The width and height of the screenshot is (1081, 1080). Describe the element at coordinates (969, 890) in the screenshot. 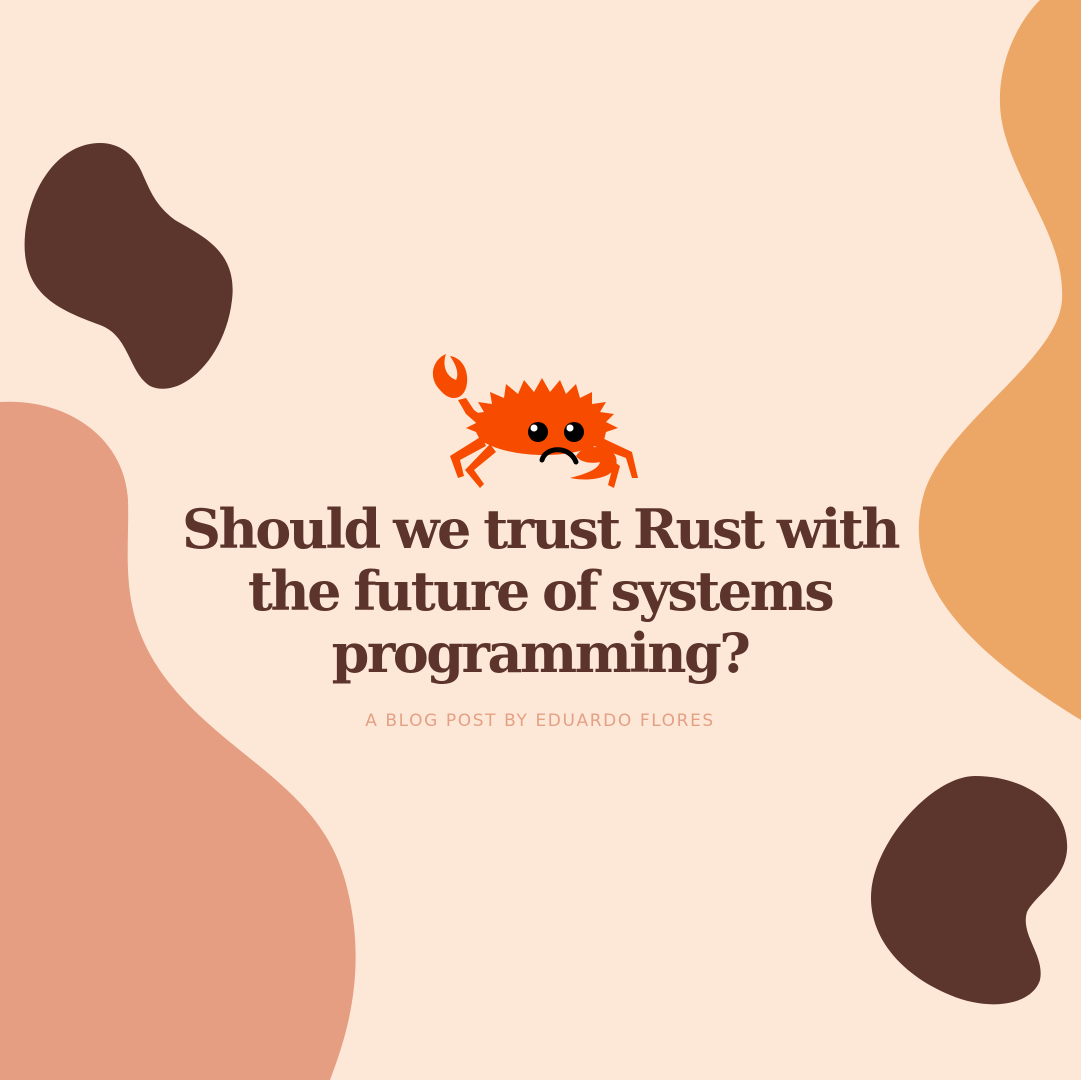

I see `dark-brown-blob-bottom-right` at that location.